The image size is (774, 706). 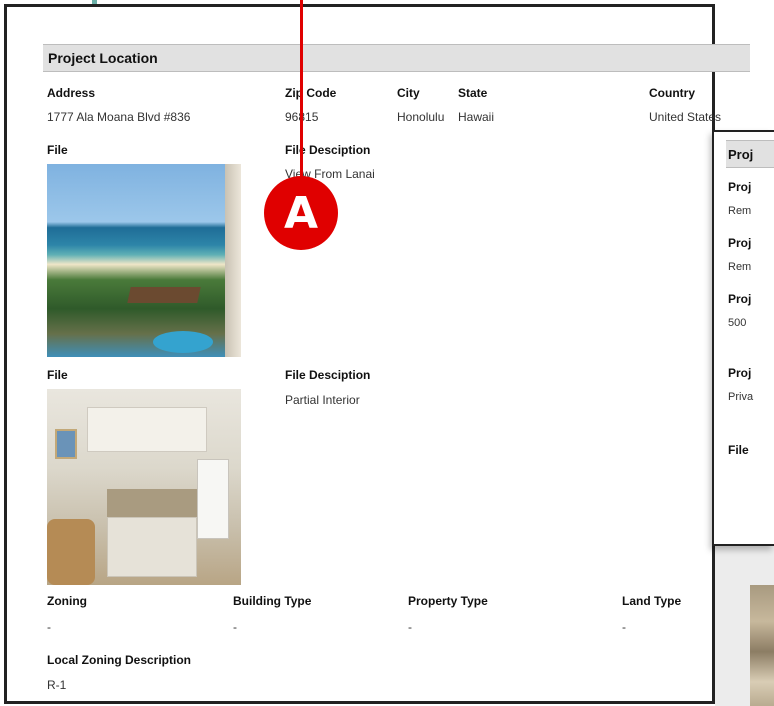 What do you see at coordinates (737, 323) in the screenshot?
I see `side-field-value: 500` at bounding box center [737, 323].